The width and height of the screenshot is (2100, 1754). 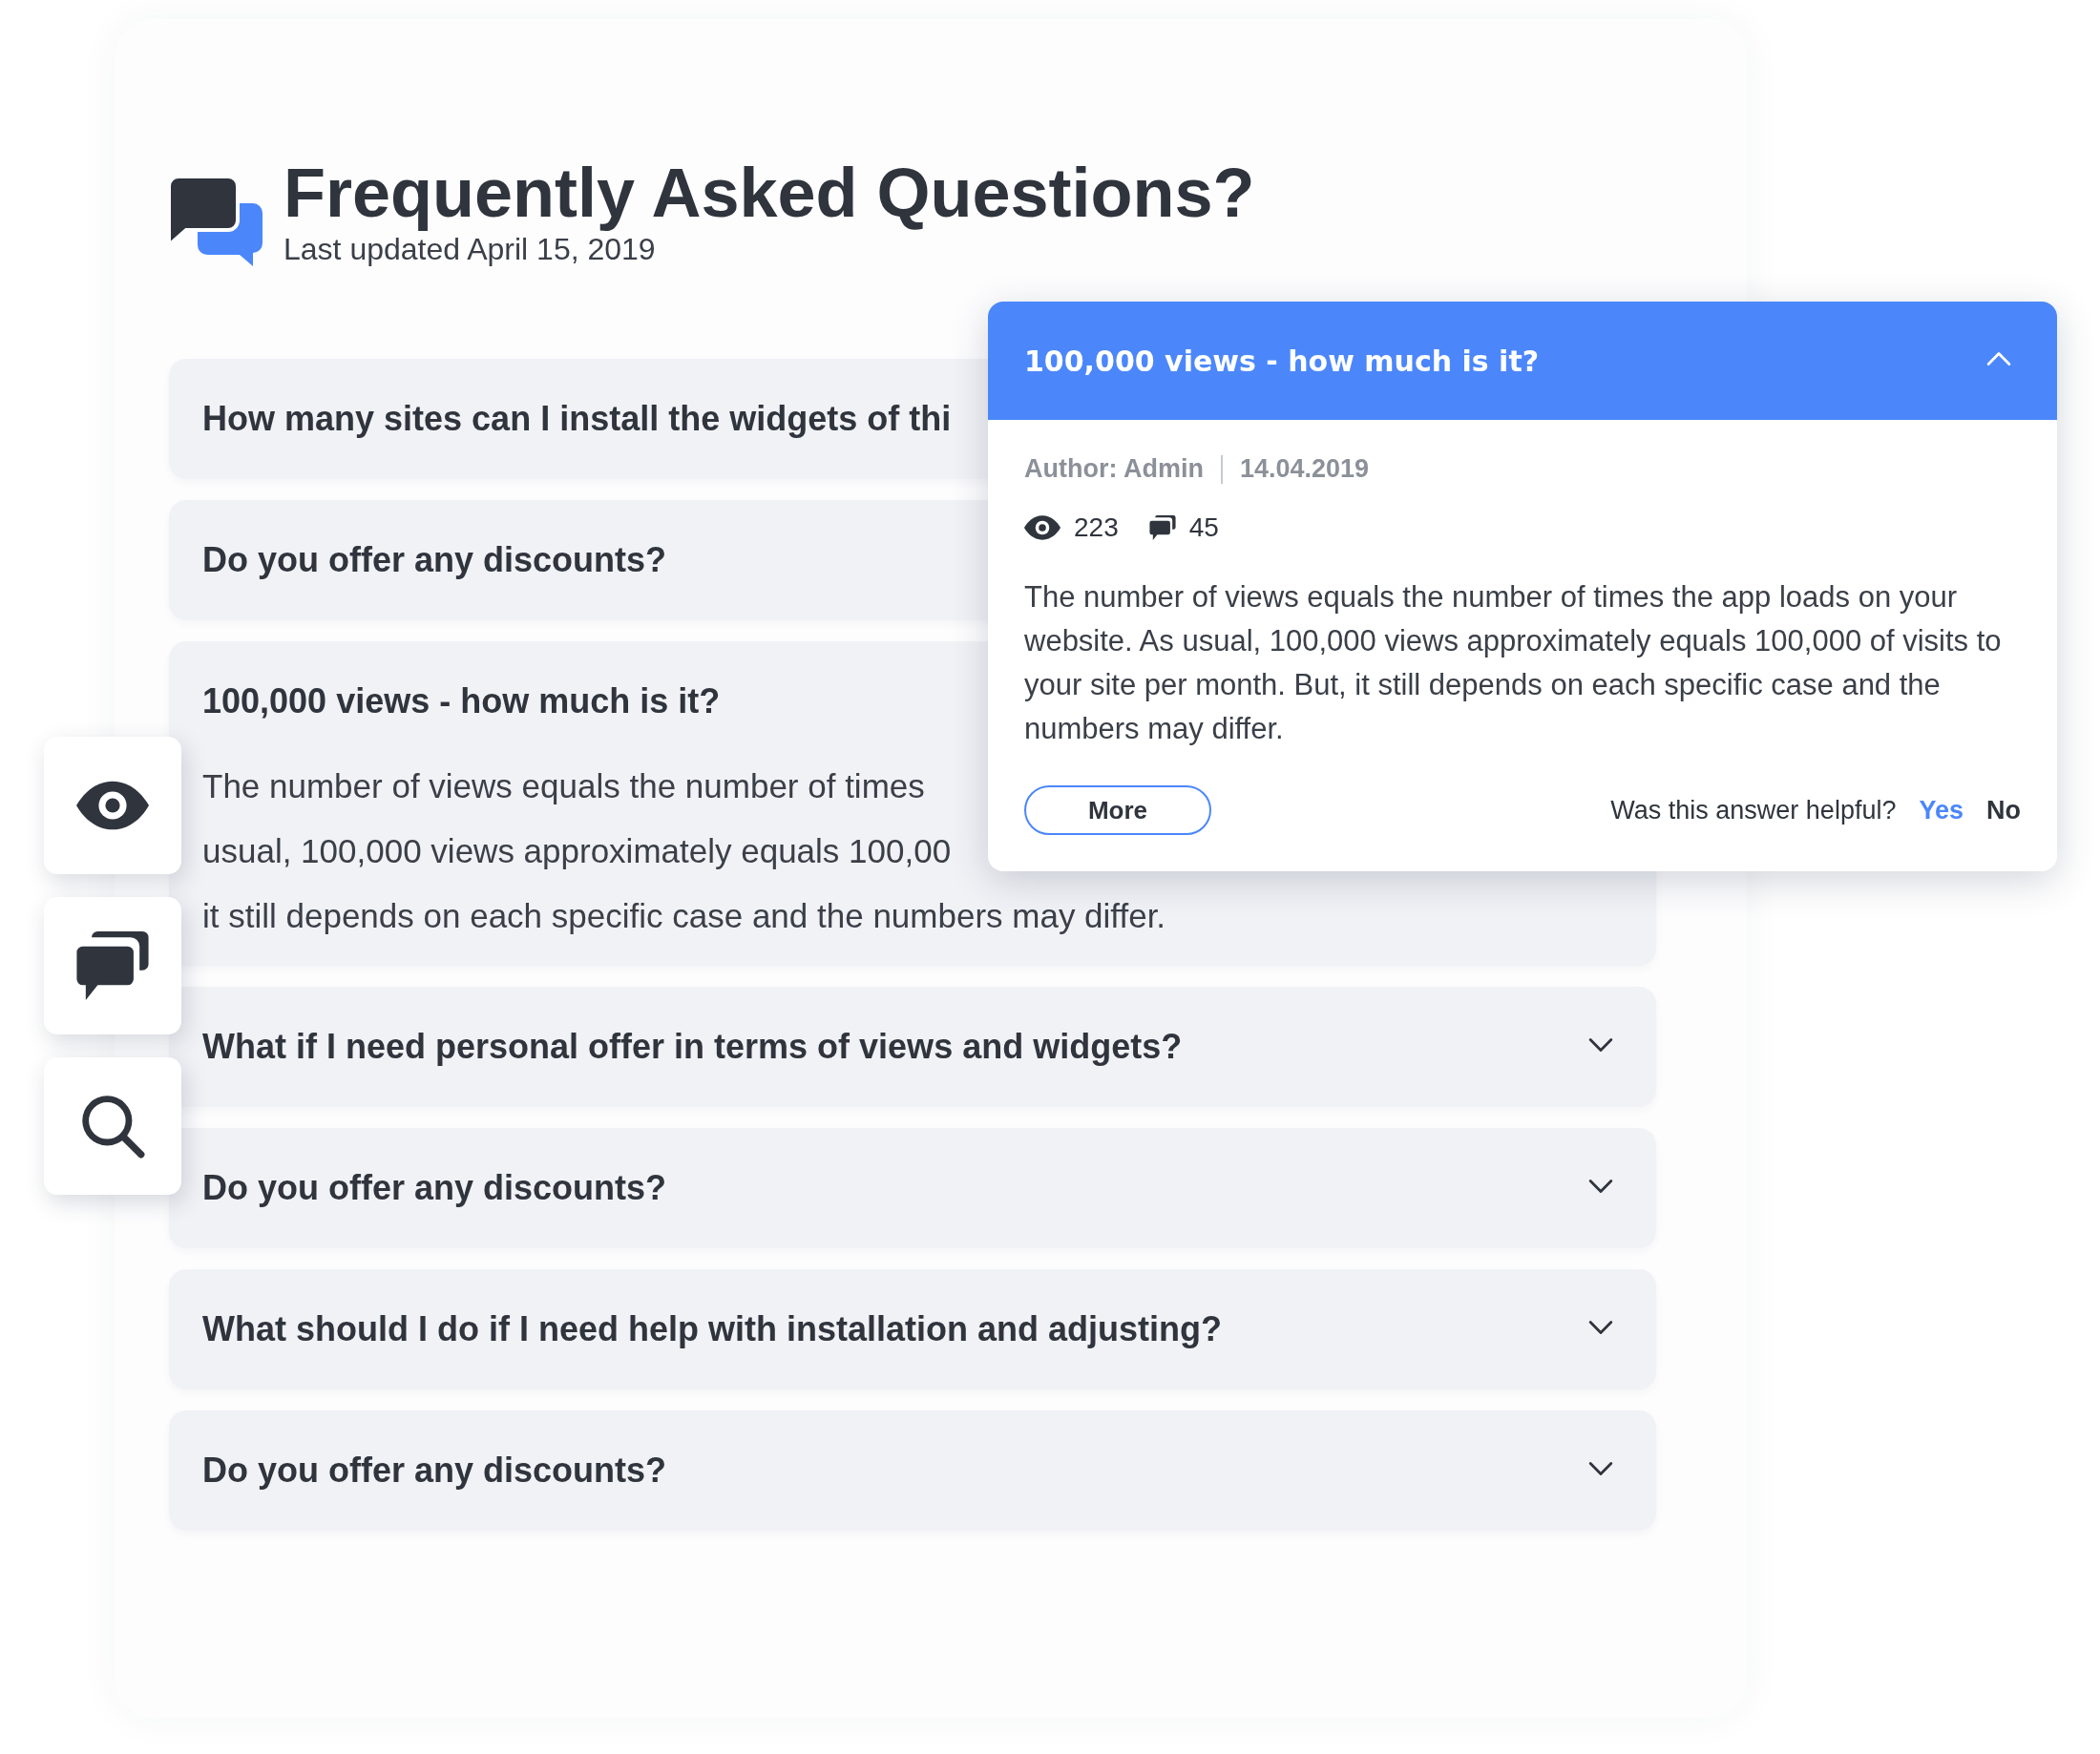 What do you see at coordinates (692, 1047) in the screenshot?
I see `question-text: What if I need personal offer in terms of views and widgets?` at bounding box center [692, 1047].